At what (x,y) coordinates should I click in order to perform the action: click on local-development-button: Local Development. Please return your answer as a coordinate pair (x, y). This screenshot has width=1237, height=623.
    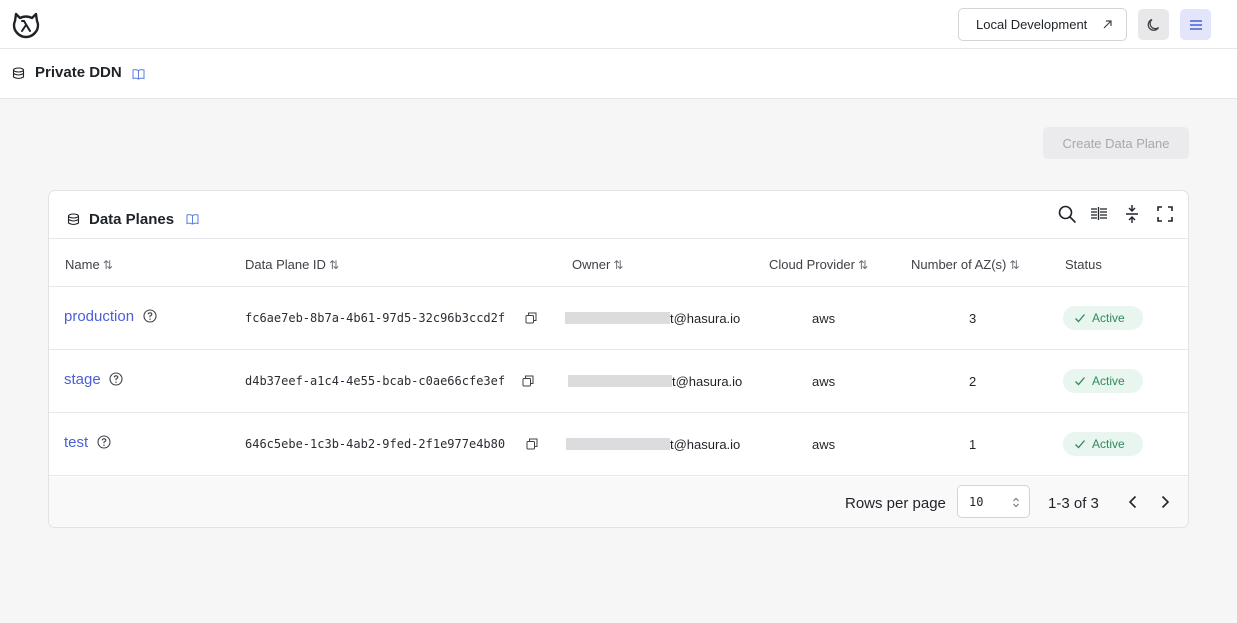
    Looking at the image, I should click on (1042, 24).